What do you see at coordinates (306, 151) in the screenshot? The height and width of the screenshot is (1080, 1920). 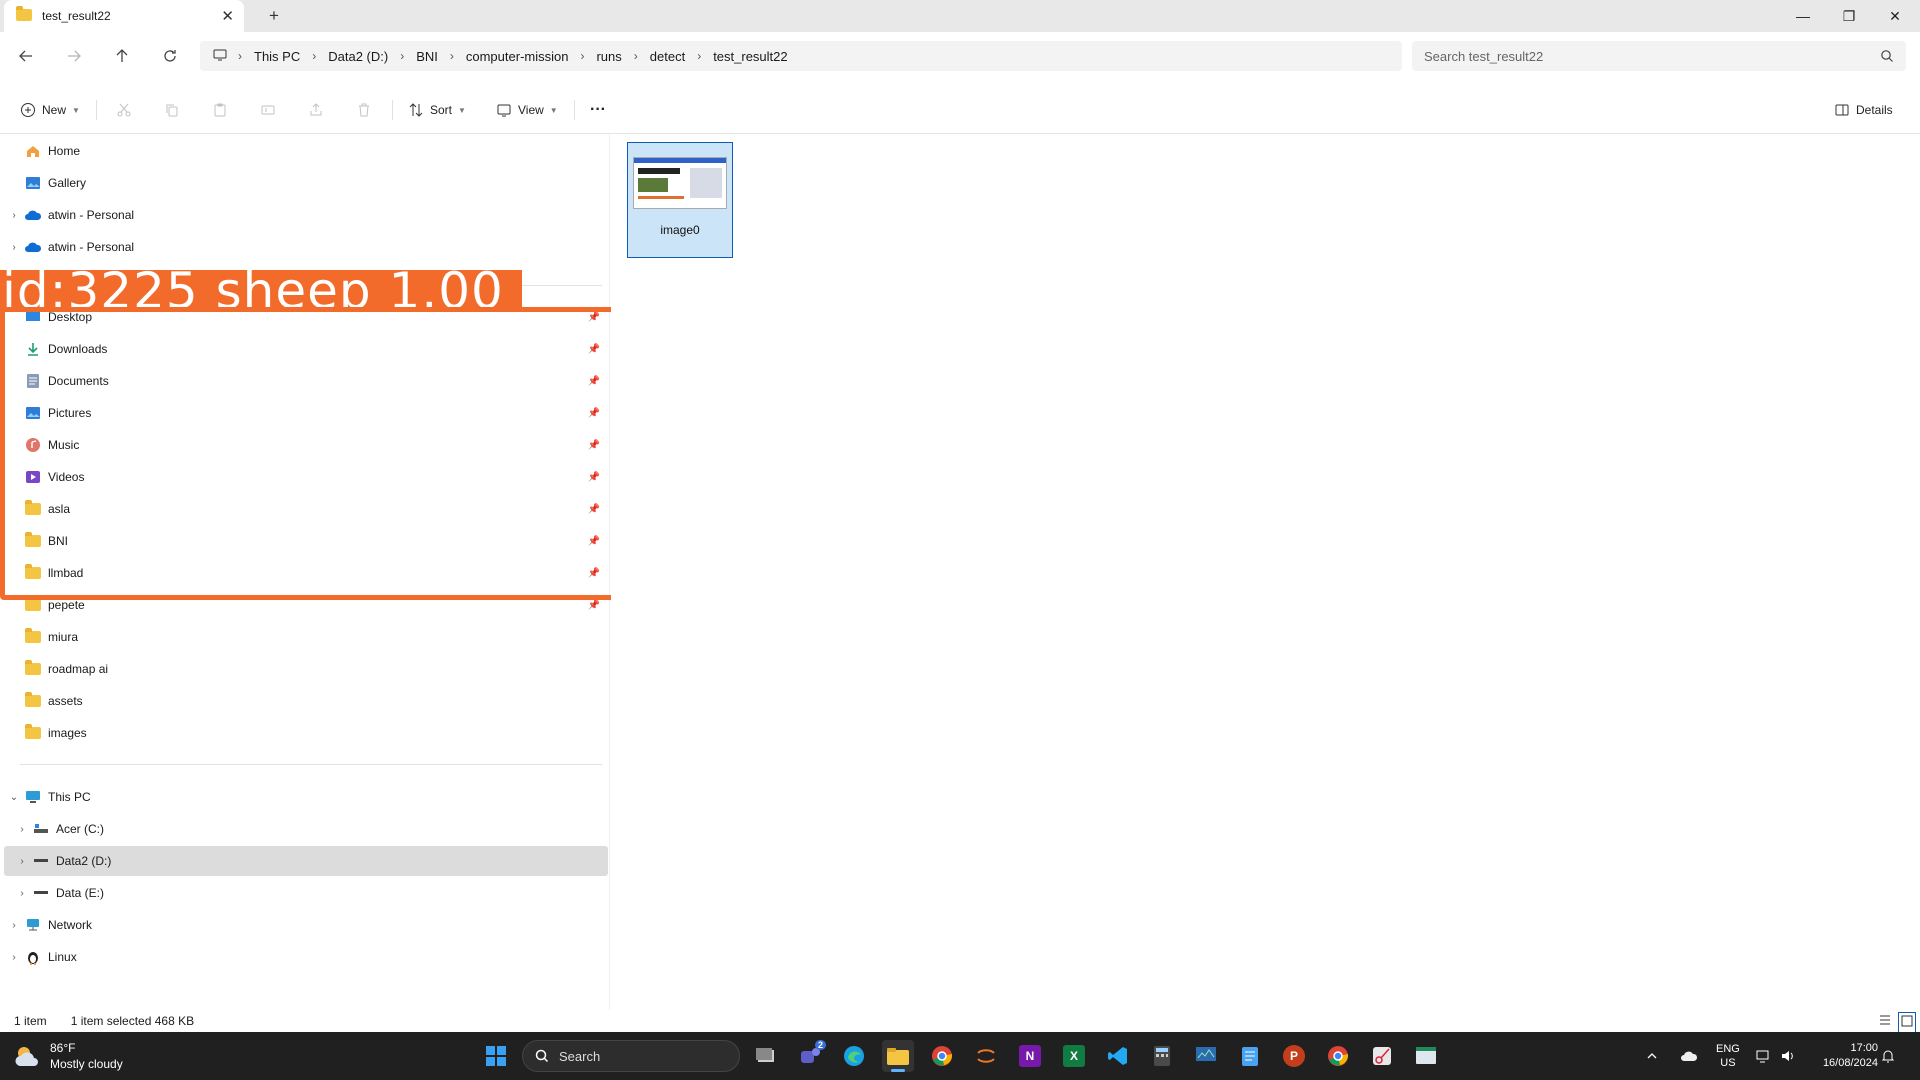 I see `sidebar-item-home: Home` at bounding box center [306, 151].